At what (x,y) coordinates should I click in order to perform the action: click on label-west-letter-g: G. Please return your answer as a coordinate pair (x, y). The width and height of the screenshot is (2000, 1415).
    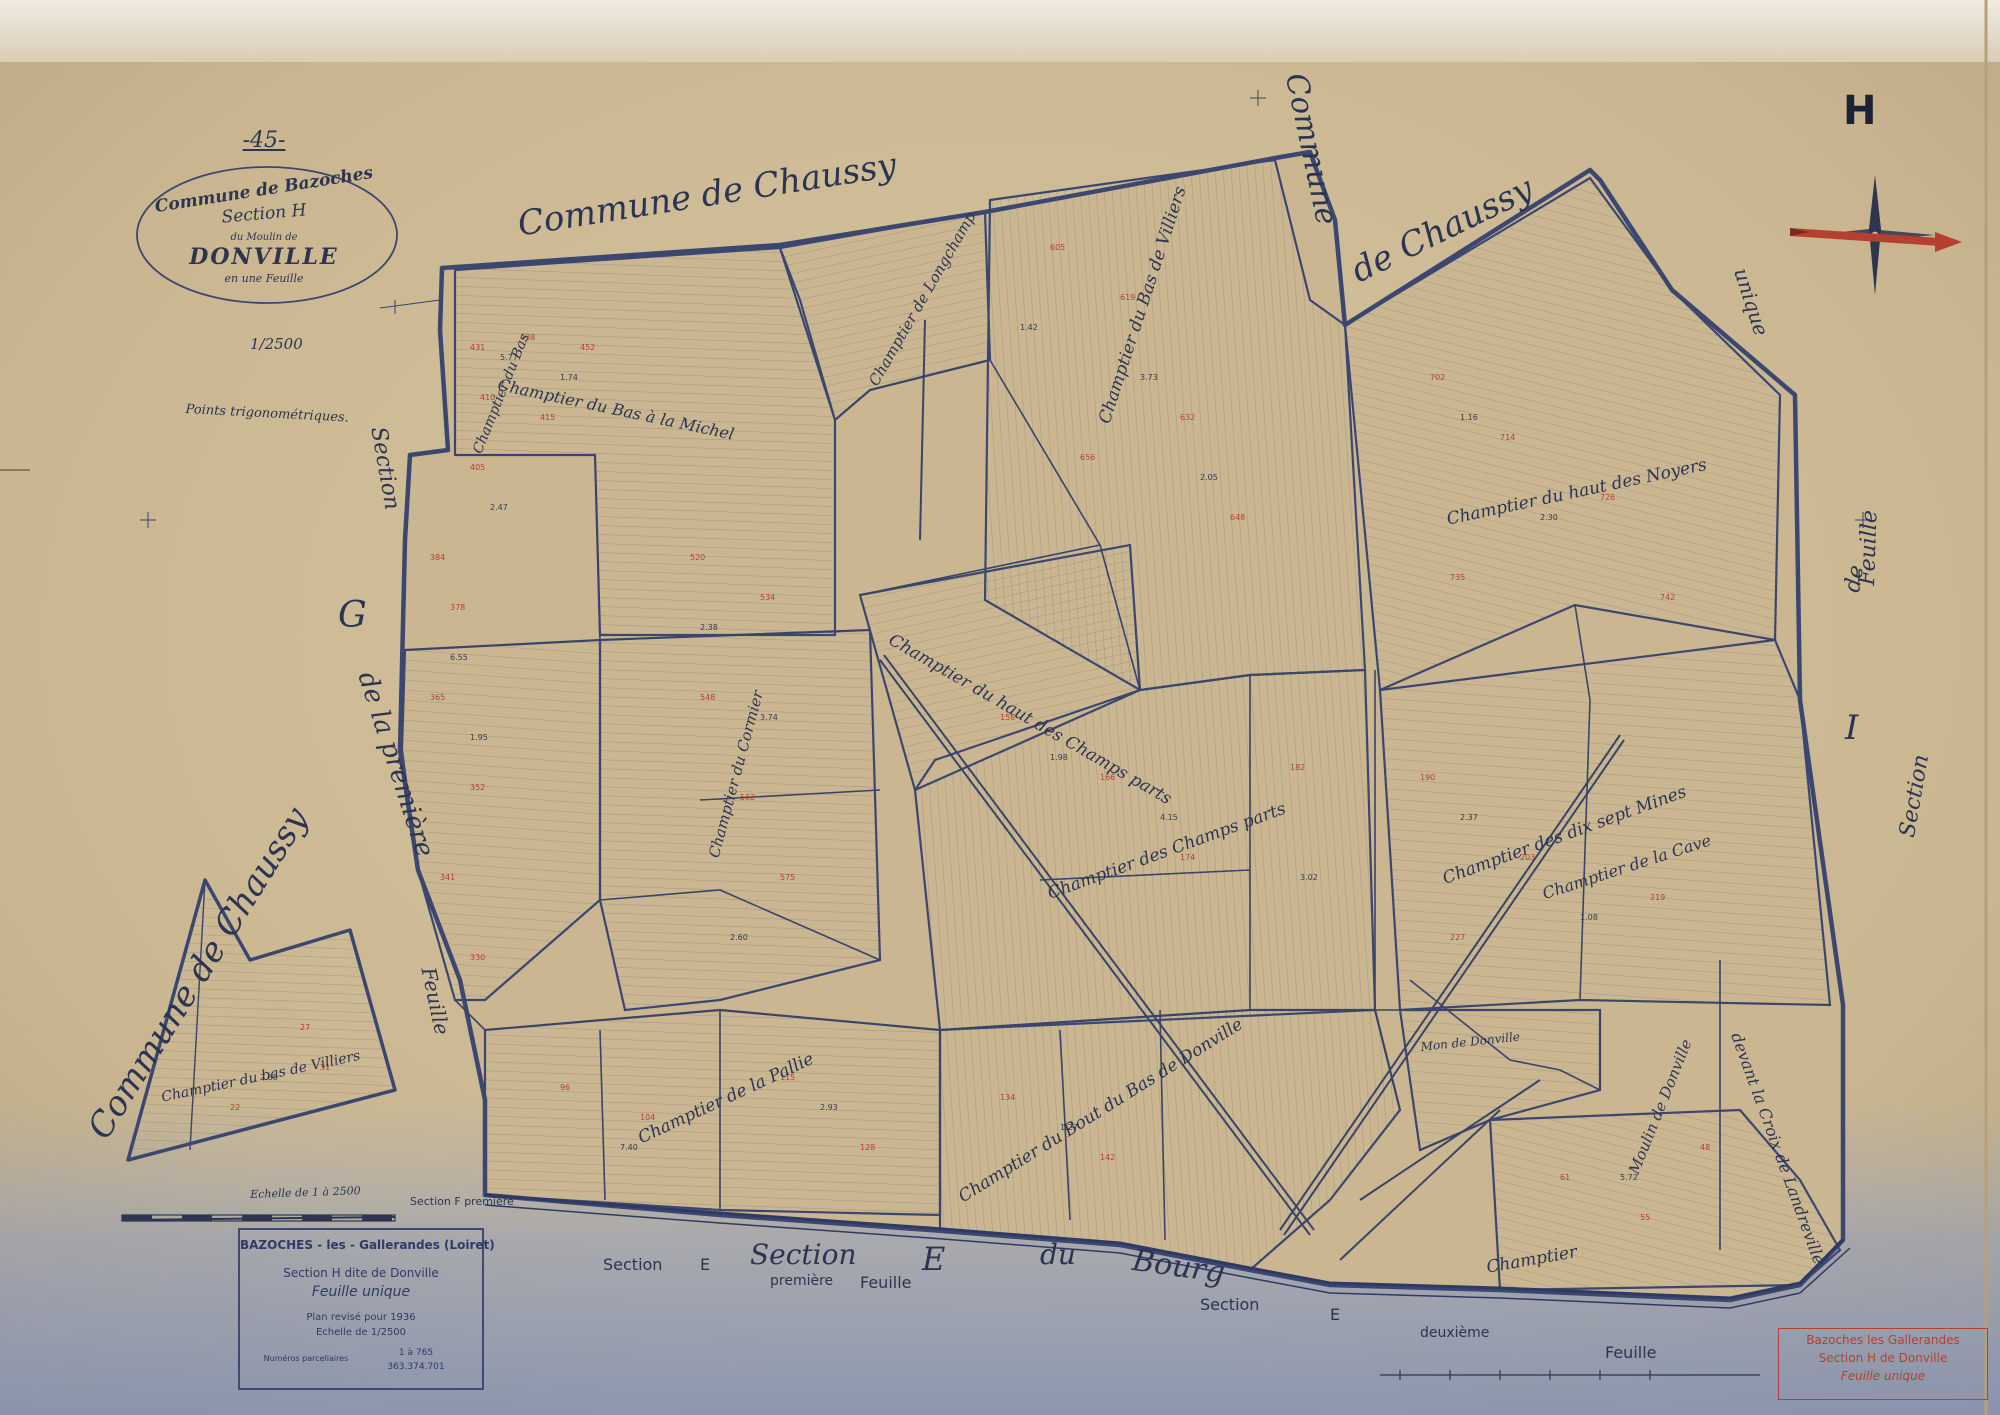
    Looking at the image, I should click on (352, 615).